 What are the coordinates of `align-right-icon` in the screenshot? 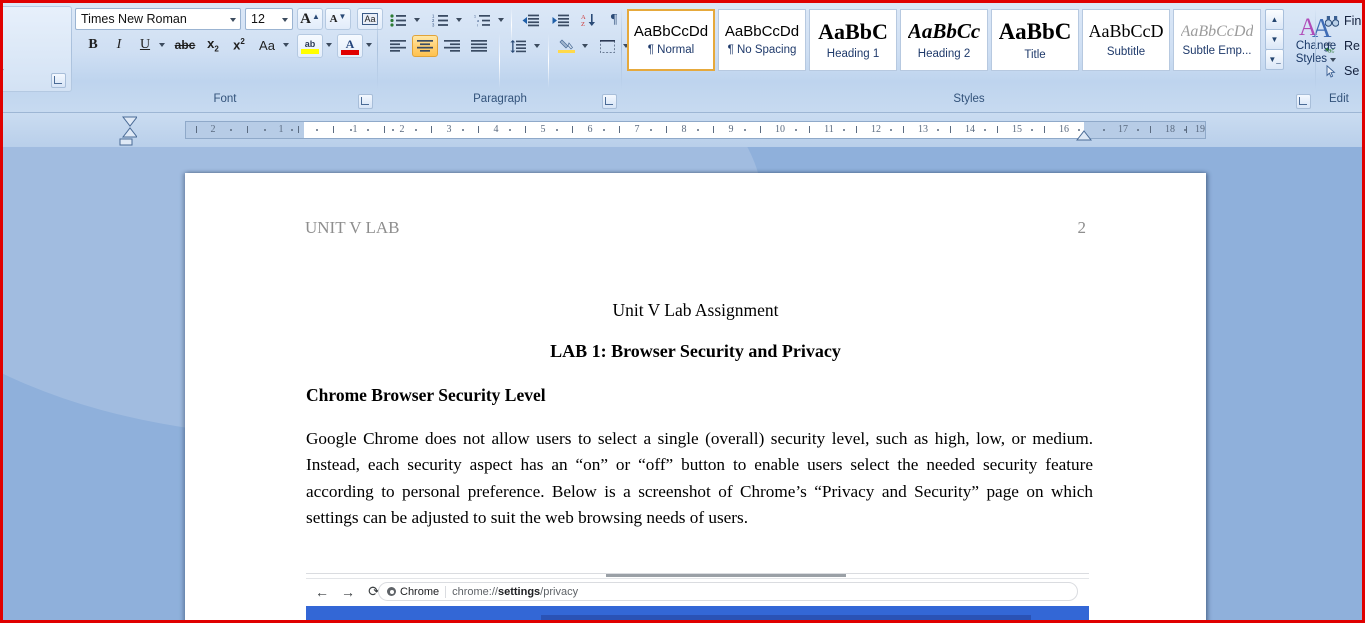 It's located at (452, 46).